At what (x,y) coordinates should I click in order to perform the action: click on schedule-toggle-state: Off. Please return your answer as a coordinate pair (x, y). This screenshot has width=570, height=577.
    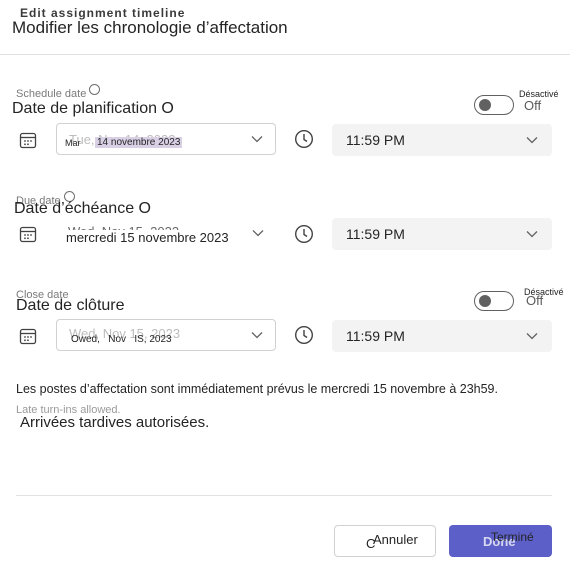
    Looking at the image, I should click on (533, 105).